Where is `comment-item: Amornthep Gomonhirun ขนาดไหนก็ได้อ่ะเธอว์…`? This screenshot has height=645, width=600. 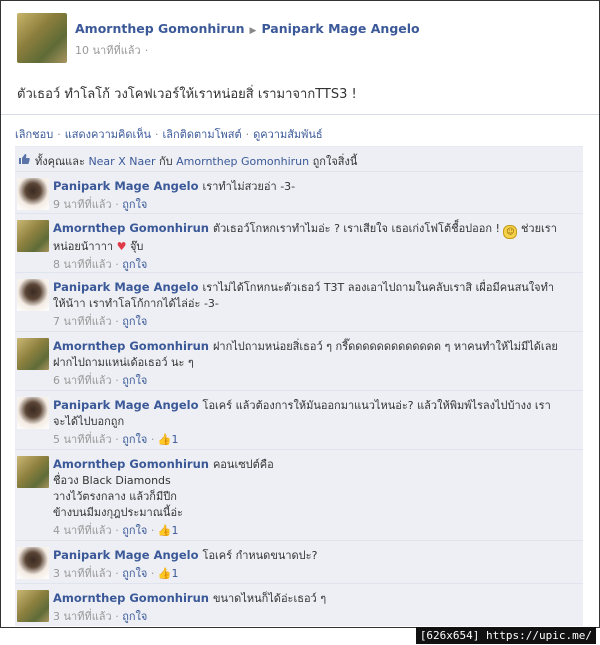
comment-item: Amornthep Gomonhirun ขนาดไหนก็ได้อ่ะเธอว์… is located at coordinates (299, 604).